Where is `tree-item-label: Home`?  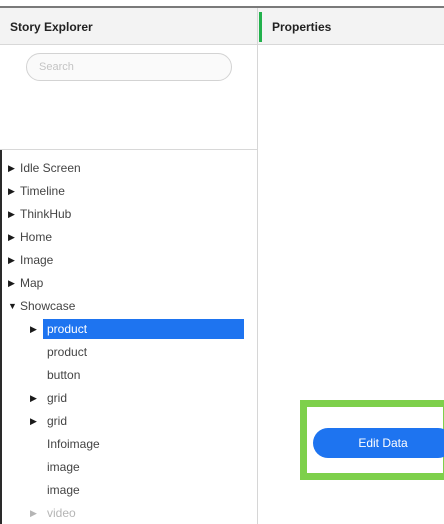
tree-item-label: Home is located at coordinates (36, 237).